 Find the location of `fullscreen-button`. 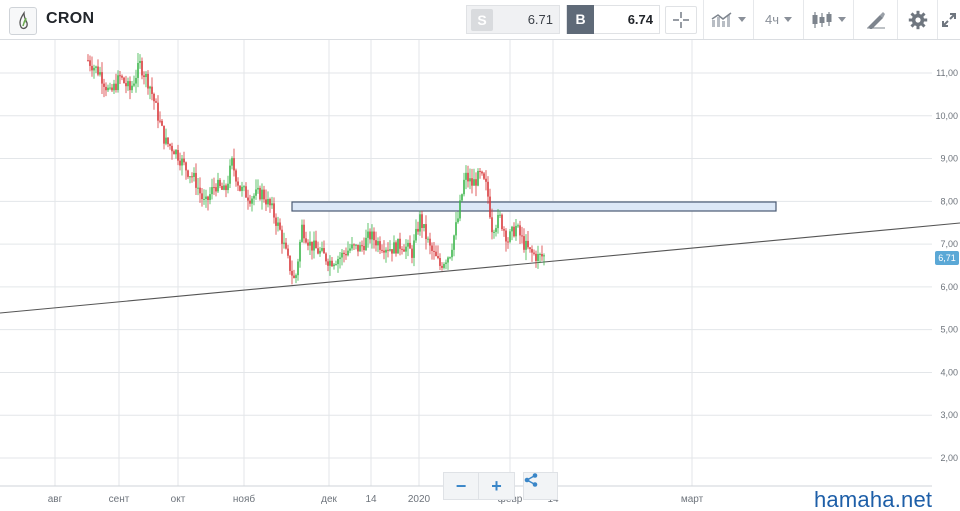

fullscreen-button is located at coordinates (948, 19).